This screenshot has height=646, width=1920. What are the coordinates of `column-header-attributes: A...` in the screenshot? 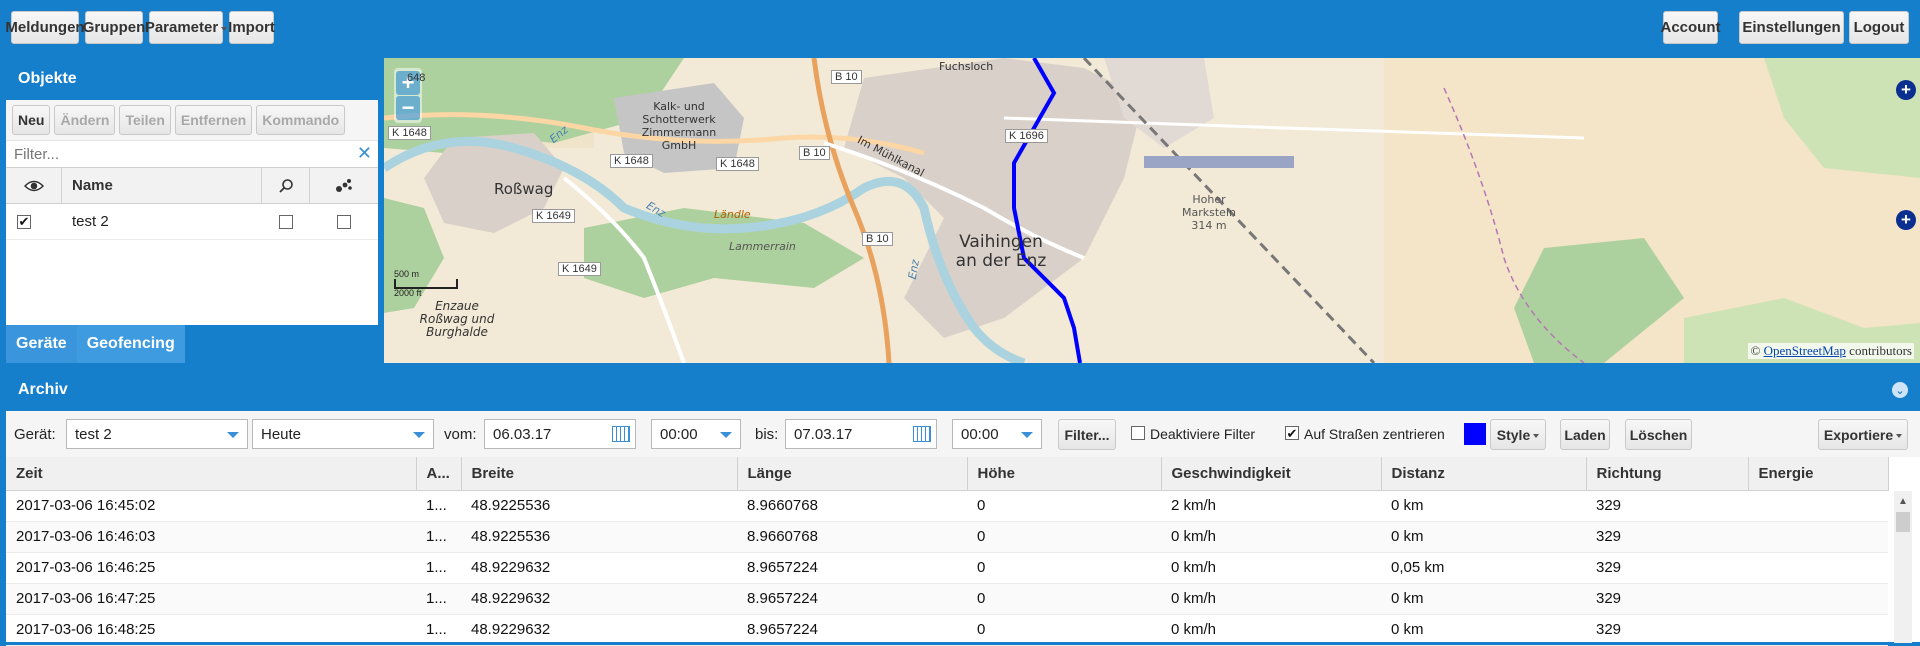 It's located at (439, 474).